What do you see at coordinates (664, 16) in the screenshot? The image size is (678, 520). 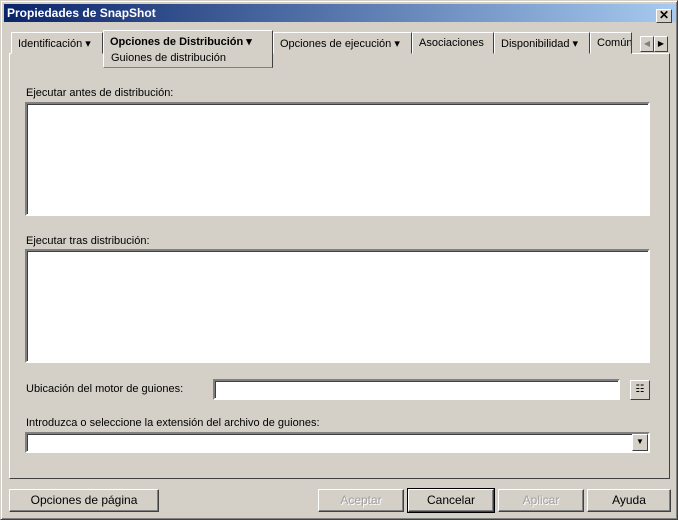 I see `close-button: ✕` at bounding box center [664, 16].